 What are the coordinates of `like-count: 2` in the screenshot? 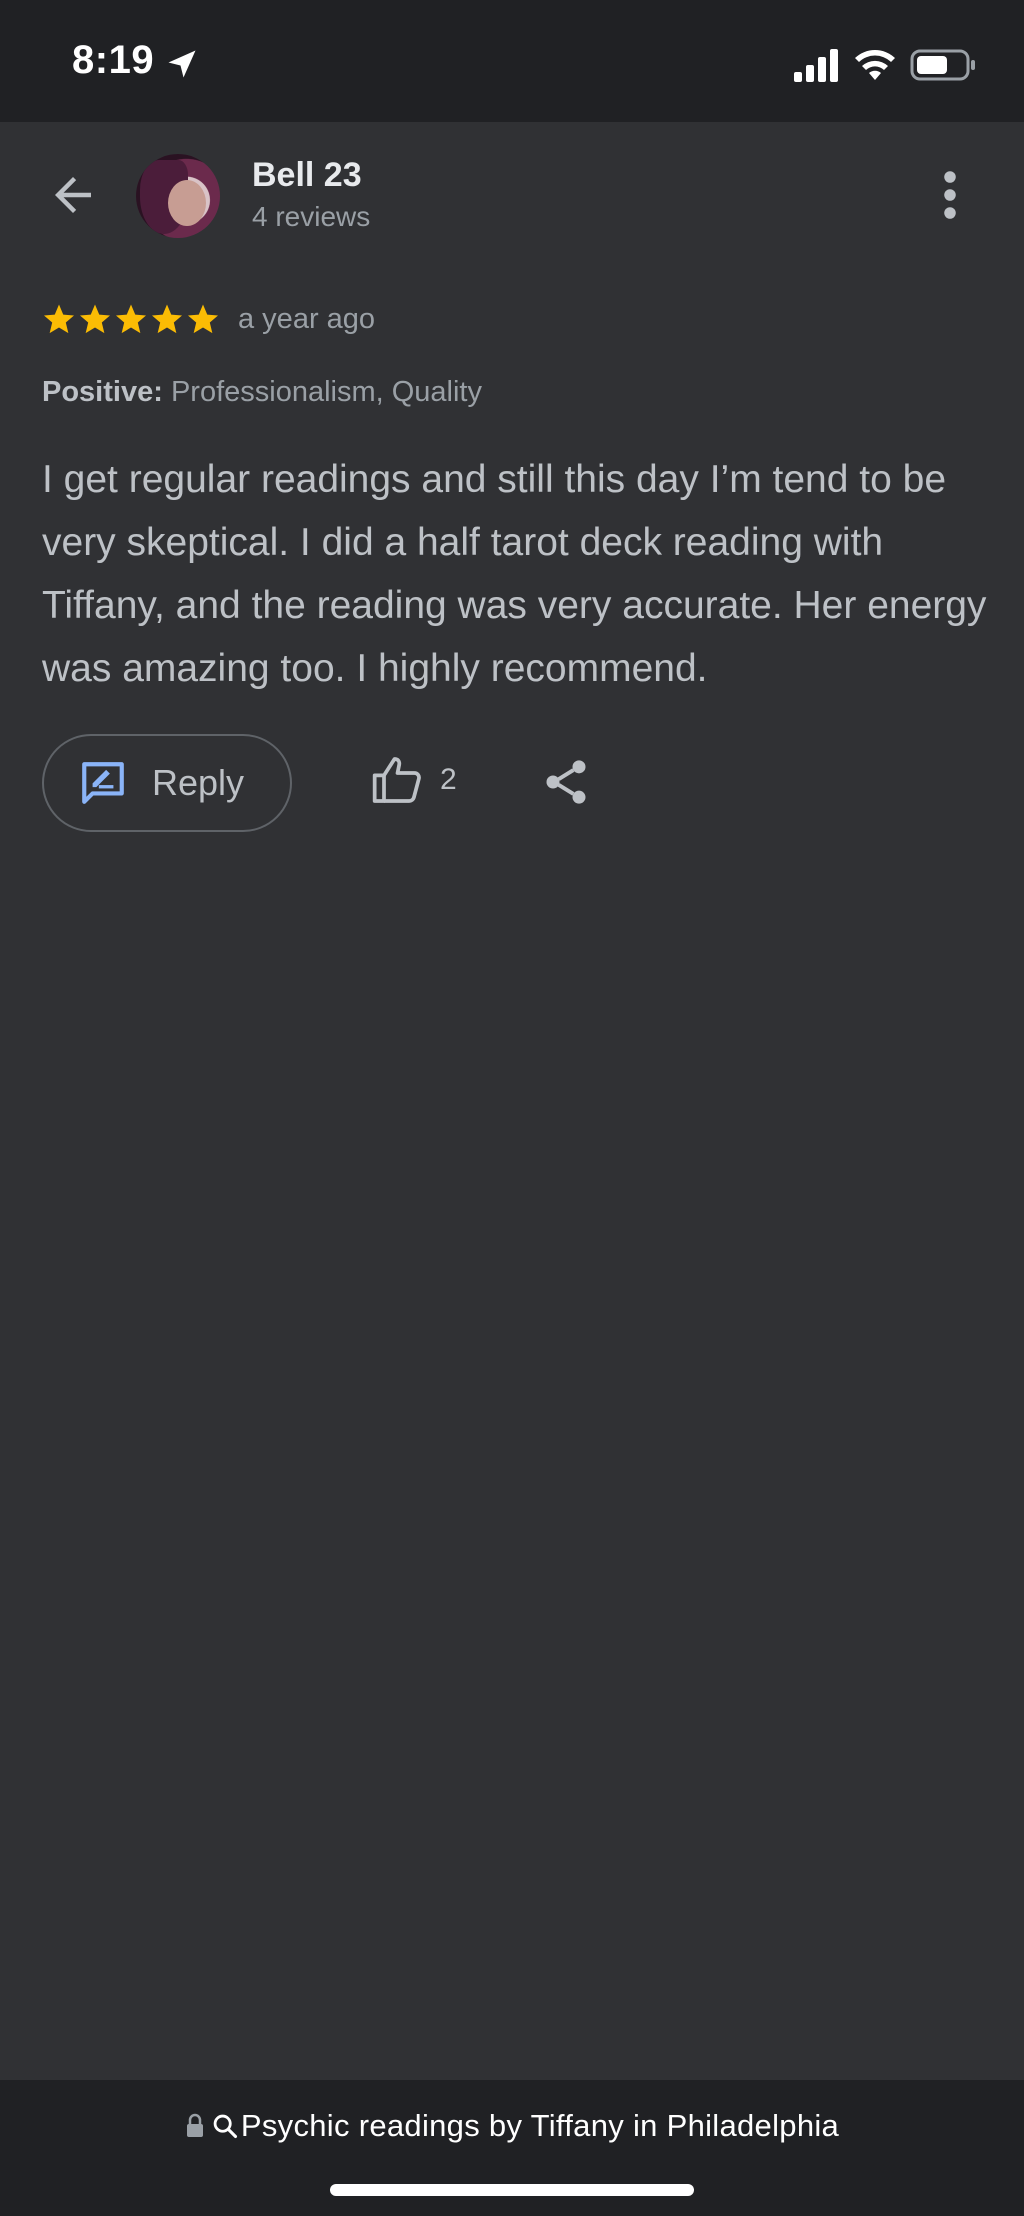 It's located at (448, 779).